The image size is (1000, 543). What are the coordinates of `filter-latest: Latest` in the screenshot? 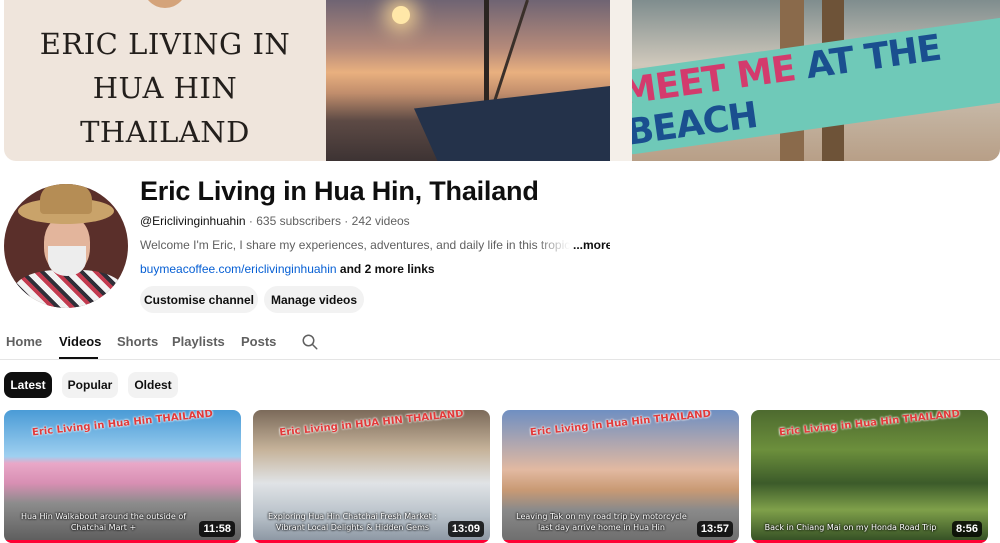 It's located at (28, 385).